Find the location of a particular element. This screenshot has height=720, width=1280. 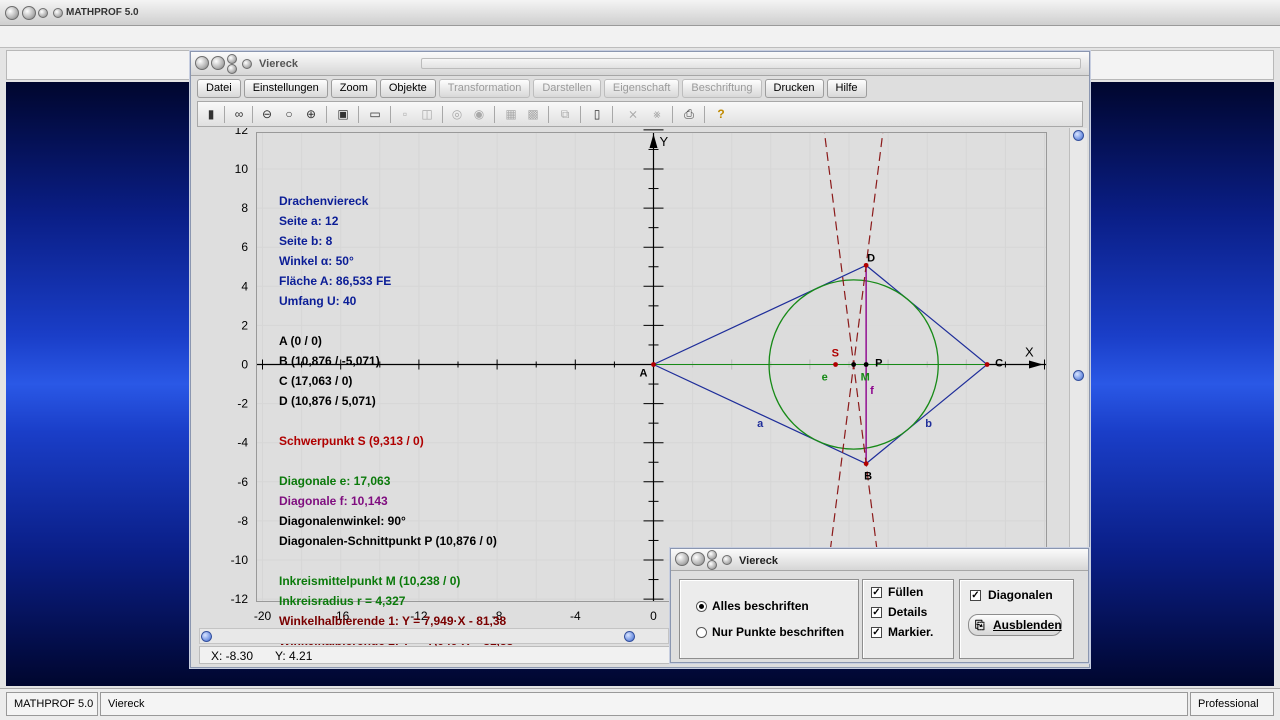

menu-drucken: Drucken is located at coordinates (794, 88).